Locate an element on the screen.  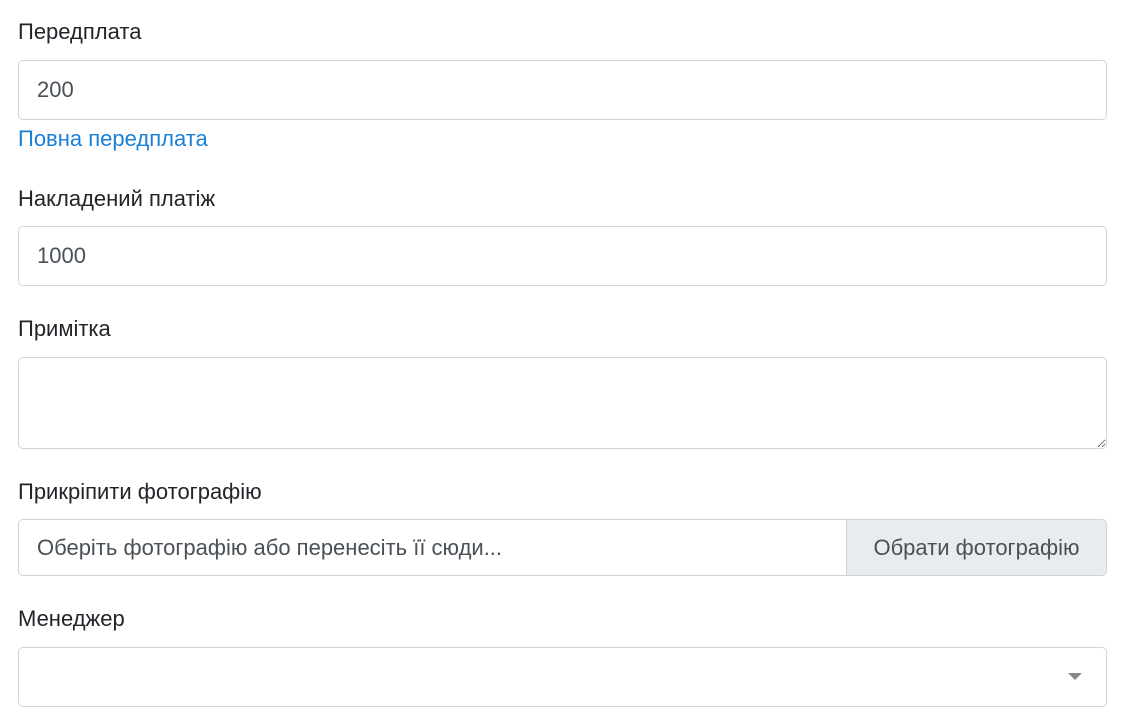
chevron-down-icon is located at coordinates (1075, 676).